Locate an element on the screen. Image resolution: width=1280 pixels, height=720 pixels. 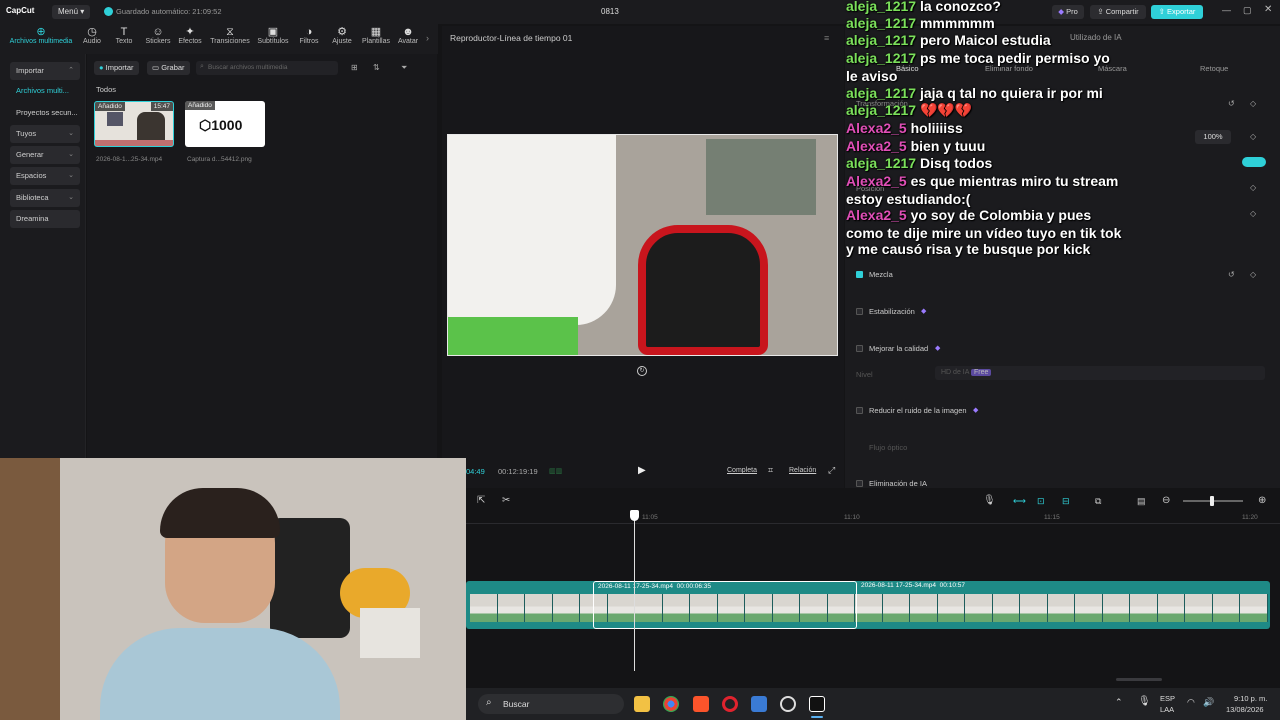
zoom-slider-handle is located at coordinates (1212, 501).